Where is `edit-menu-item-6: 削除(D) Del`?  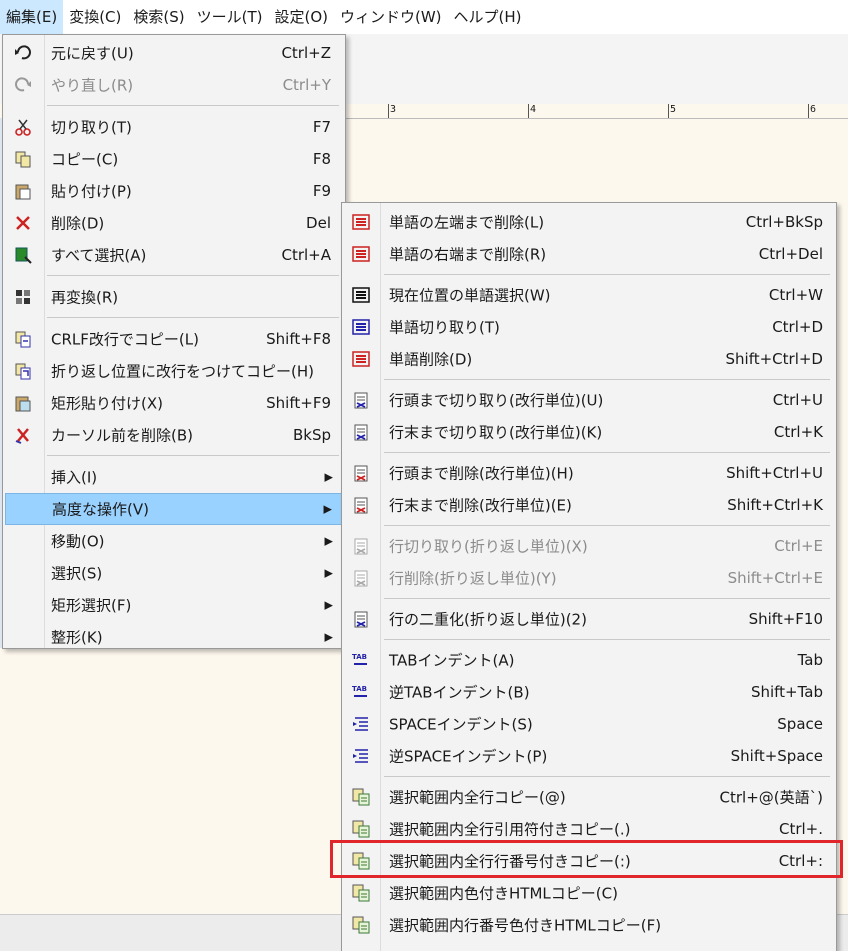
edit-menu-item-6: 削除(D) Del is located at coordinates (174, 223).